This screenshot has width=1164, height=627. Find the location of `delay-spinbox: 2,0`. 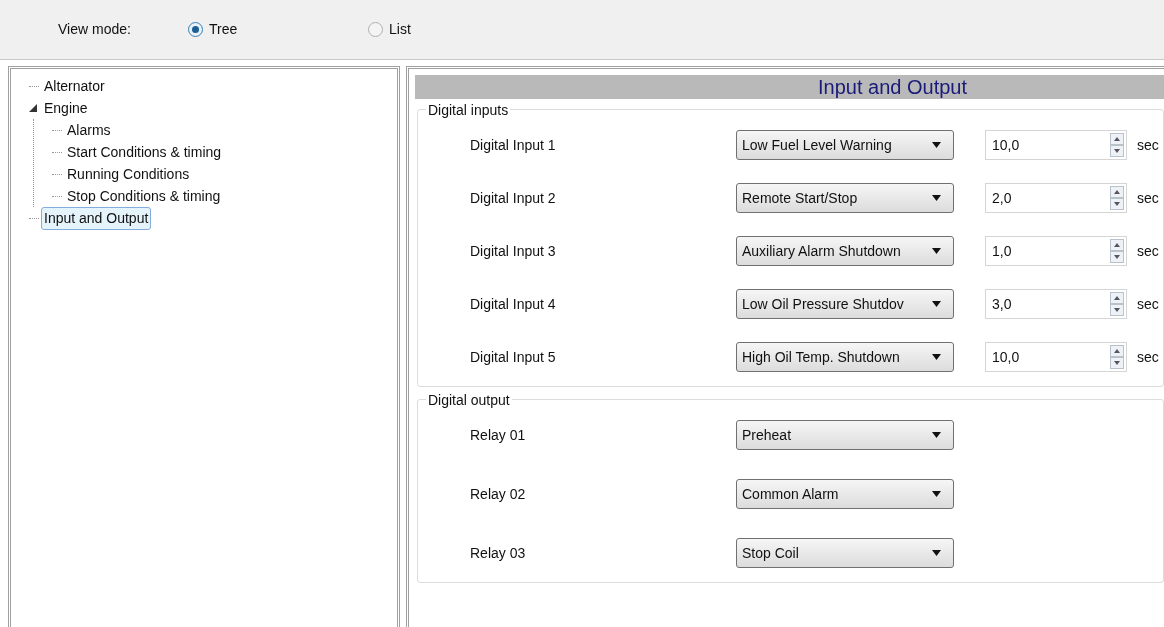

delay-spinbox: 2,0 is located at coordinates (1056, 198).